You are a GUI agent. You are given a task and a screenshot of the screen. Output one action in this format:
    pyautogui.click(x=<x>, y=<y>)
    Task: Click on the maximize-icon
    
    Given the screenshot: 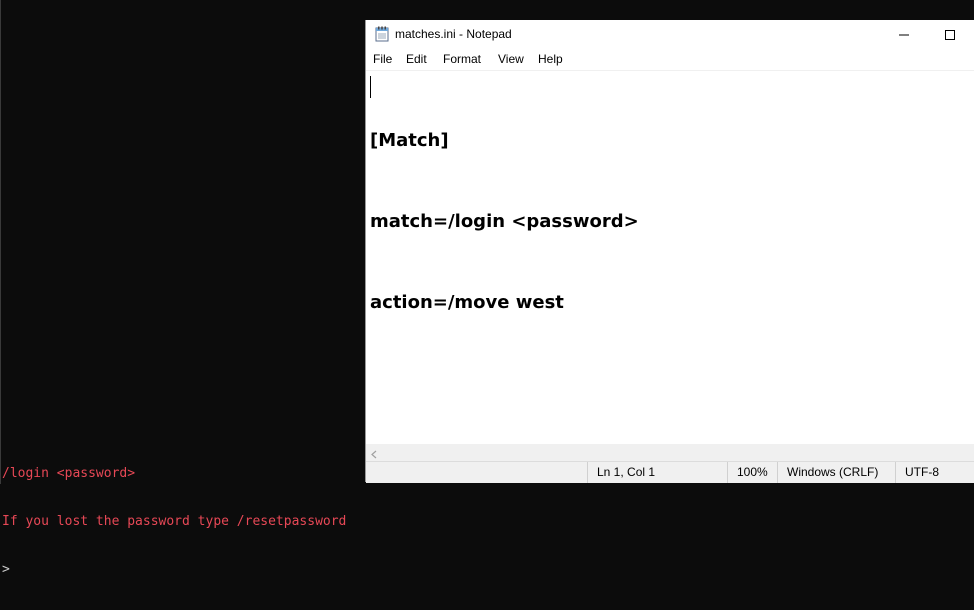 What is the action you would take?
    pyautogui.click(x=950, y=35)
    